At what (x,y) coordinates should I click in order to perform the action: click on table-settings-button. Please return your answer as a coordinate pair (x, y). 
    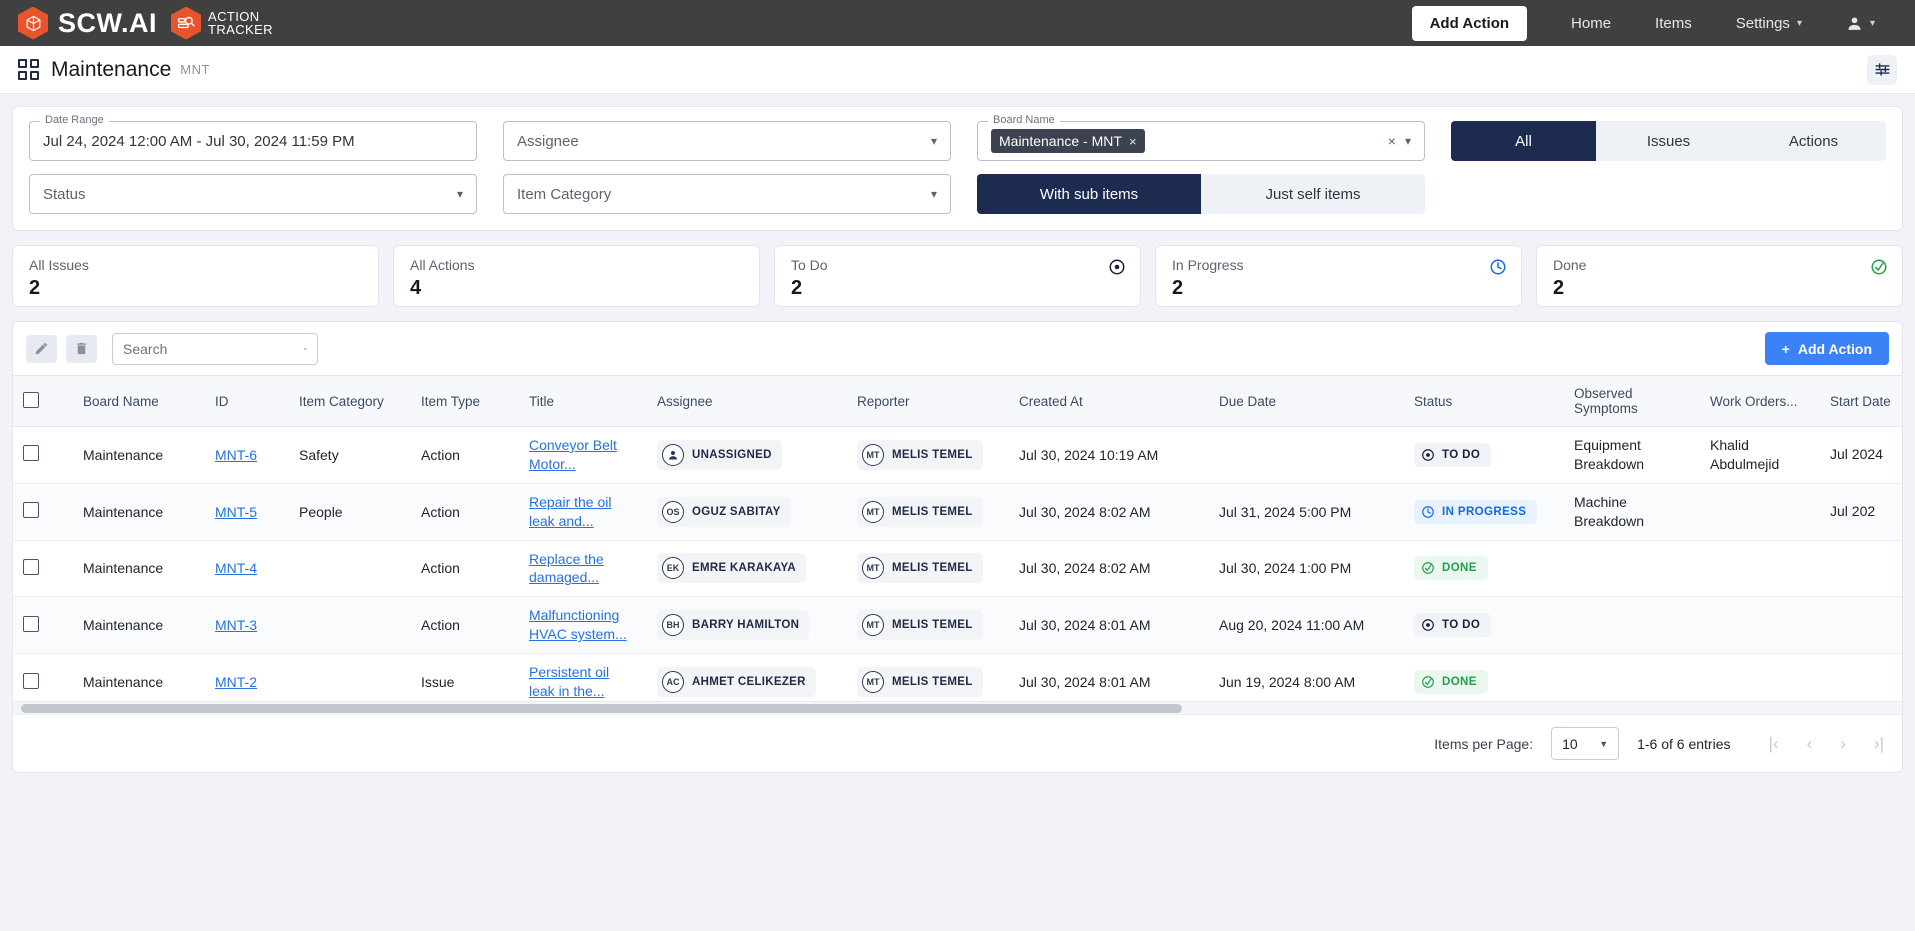
    Looking at the image, I should click on (1882, 69).